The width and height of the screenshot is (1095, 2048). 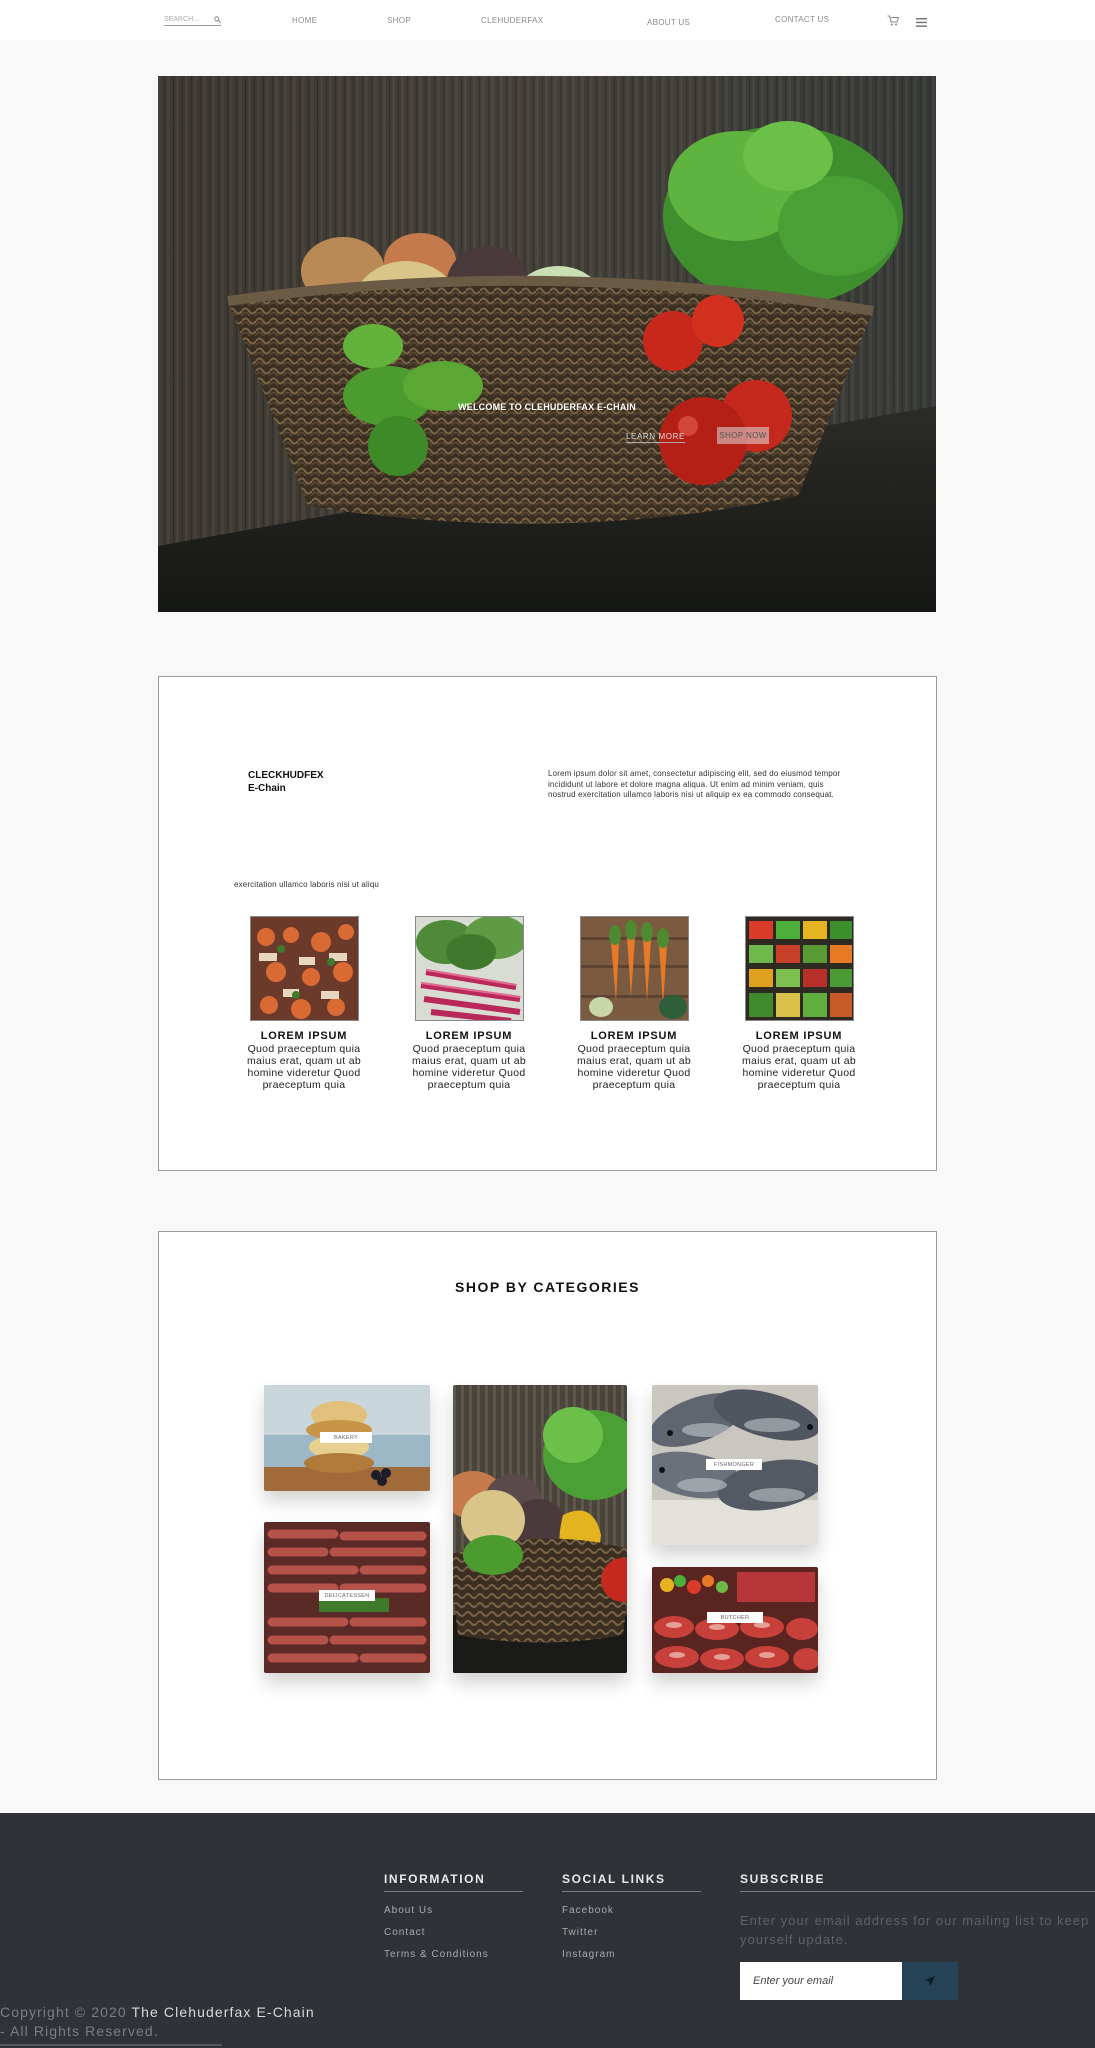 What do you see at coordinates (469, 968) in the screenshot?
I see `rhubarb-image` at bounding box center [469, 968].